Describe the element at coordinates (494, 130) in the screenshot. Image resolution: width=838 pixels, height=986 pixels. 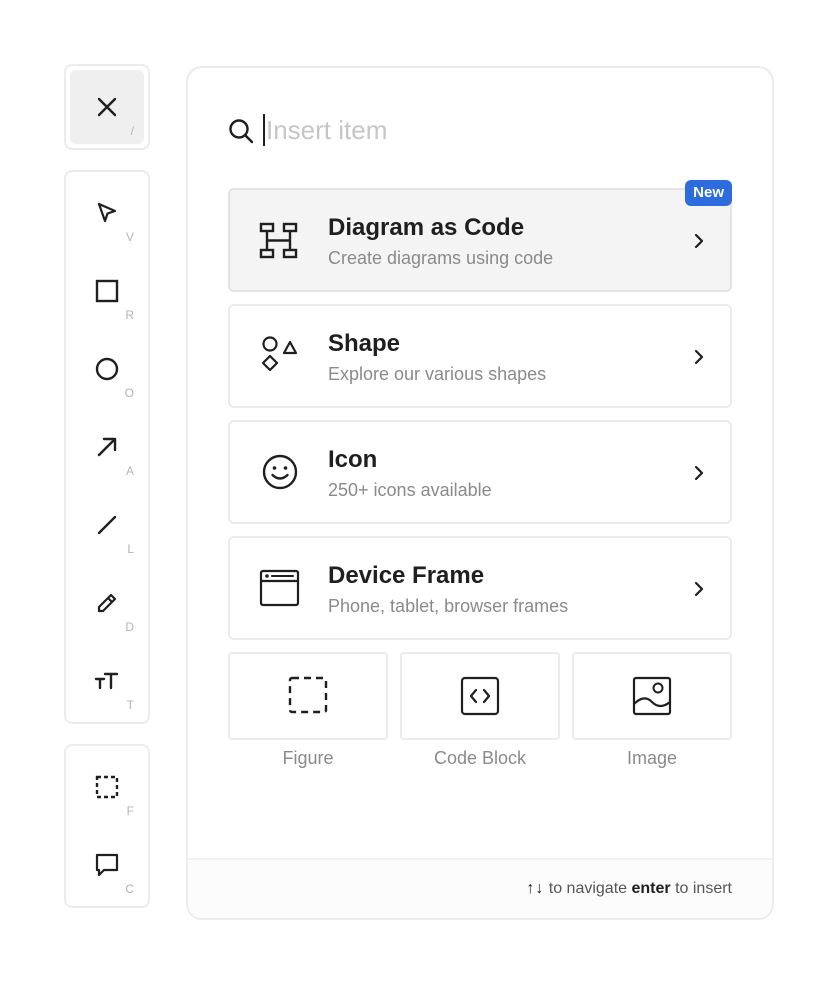
I see `search-input` at that location.